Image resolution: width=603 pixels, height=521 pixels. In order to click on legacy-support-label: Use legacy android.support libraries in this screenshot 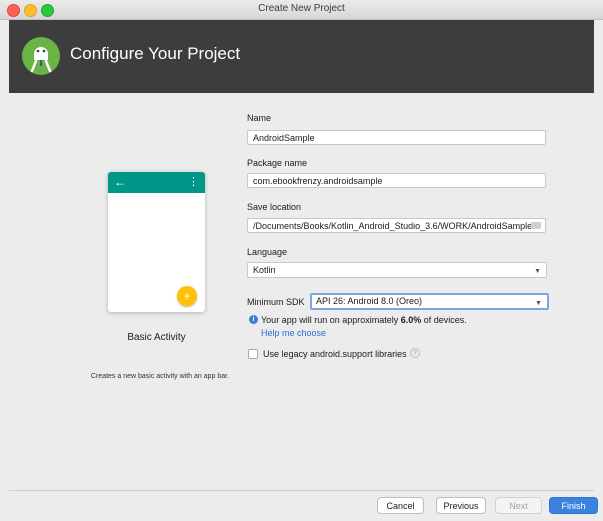, I will do `click(335, 354)`.